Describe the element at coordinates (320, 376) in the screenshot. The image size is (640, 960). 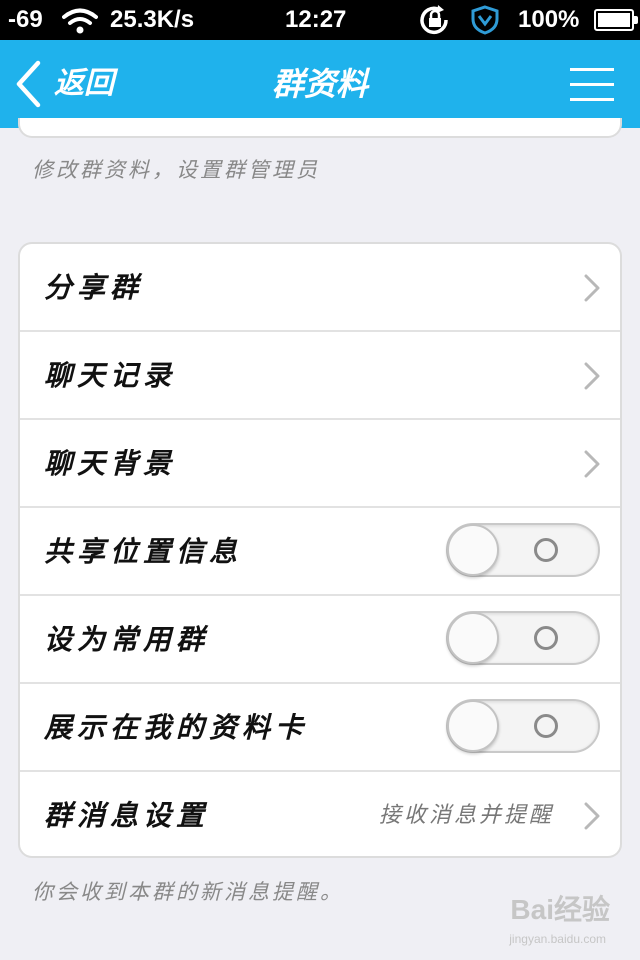
I see `chat-history-row: 聊天记录` at that location.